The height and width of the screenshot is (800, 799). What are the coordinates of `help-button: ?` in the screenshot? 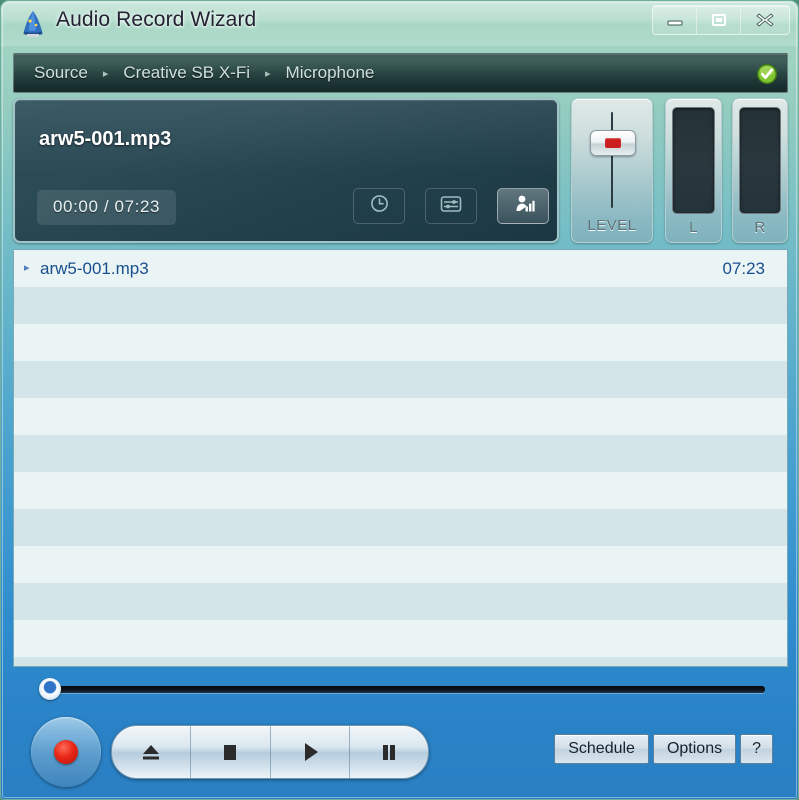 It's located at (756, 749).